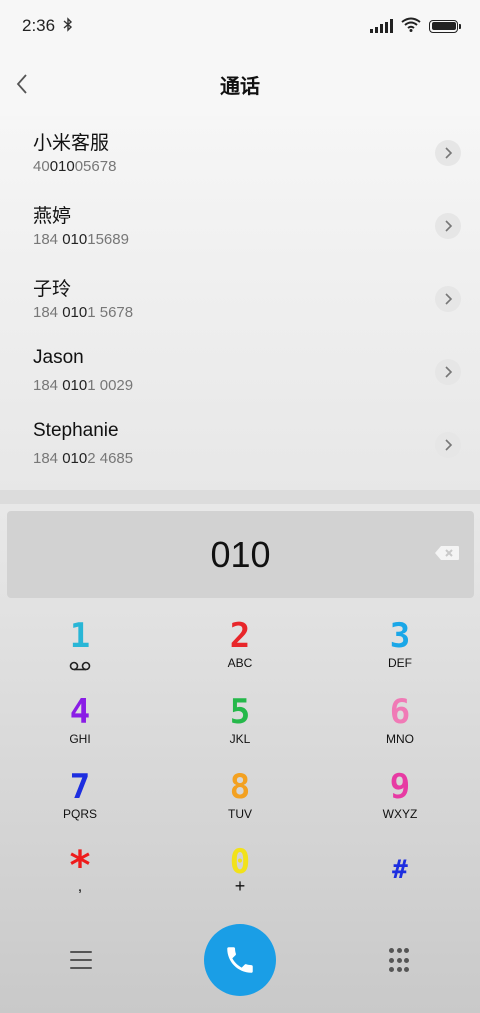 The image size is (480, 1013). What do you see at coordinates (80, 665) in the screenshot?
I see `voicemail-icon` at bounding box center [80, 665].